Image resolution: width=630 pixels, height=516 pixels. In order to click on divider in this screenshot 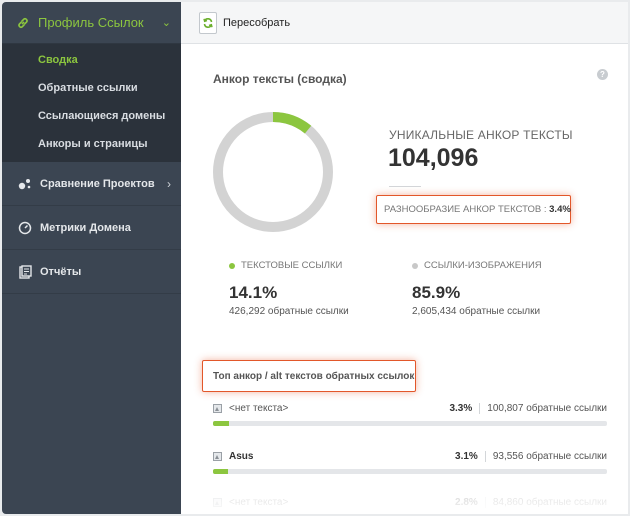, I will do `click(405, 186)`.